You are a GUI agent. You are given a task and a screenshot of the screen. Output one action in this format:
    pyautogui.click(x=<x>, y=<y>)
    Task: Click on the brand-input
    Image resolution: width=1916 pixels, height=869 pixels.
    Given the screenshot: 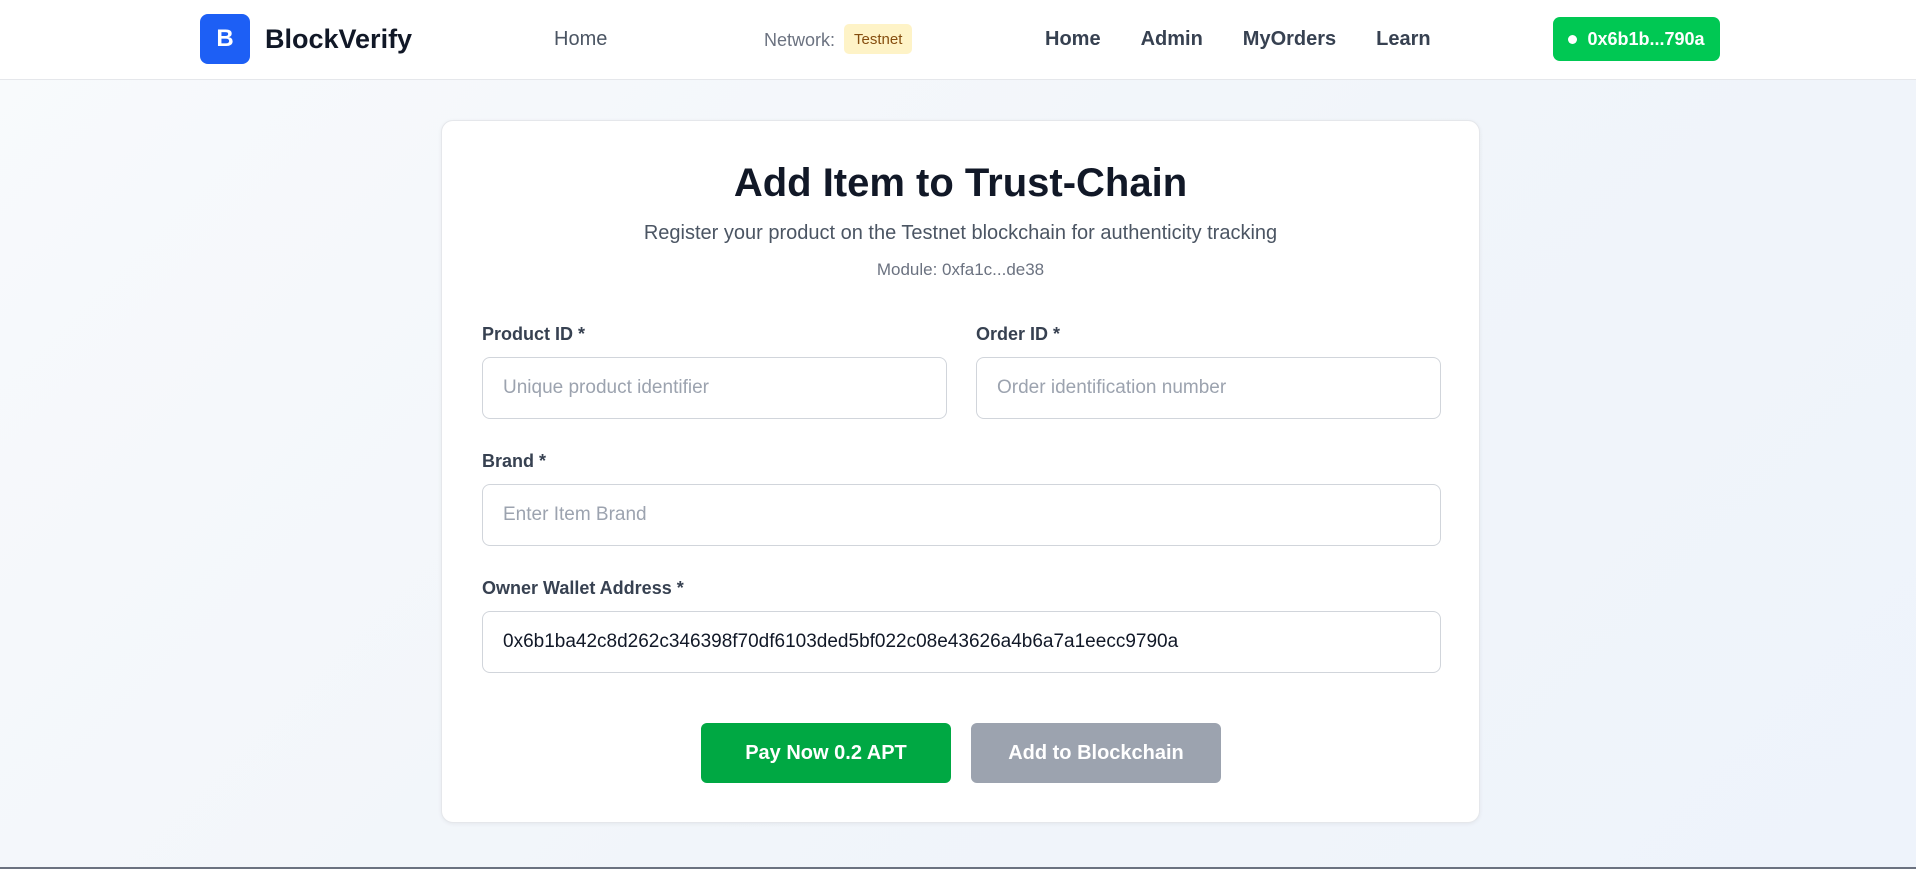 What is the action you would take?
    pyautogui.click(x=961, y=515)
    